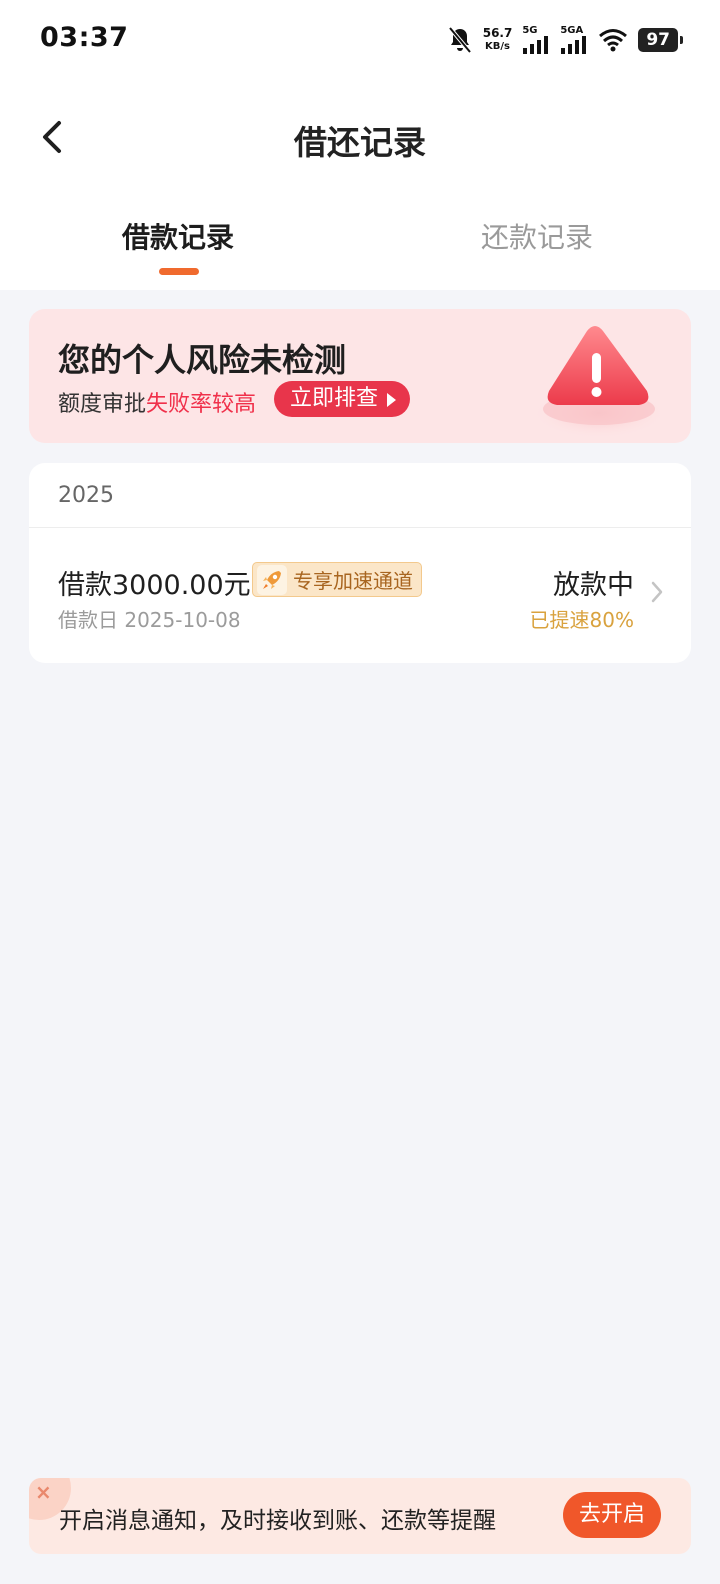  What do you see at coordinates (460, 40) in the screenshot?
I see `mute-bell-icon` at bounding box center [460, 40].